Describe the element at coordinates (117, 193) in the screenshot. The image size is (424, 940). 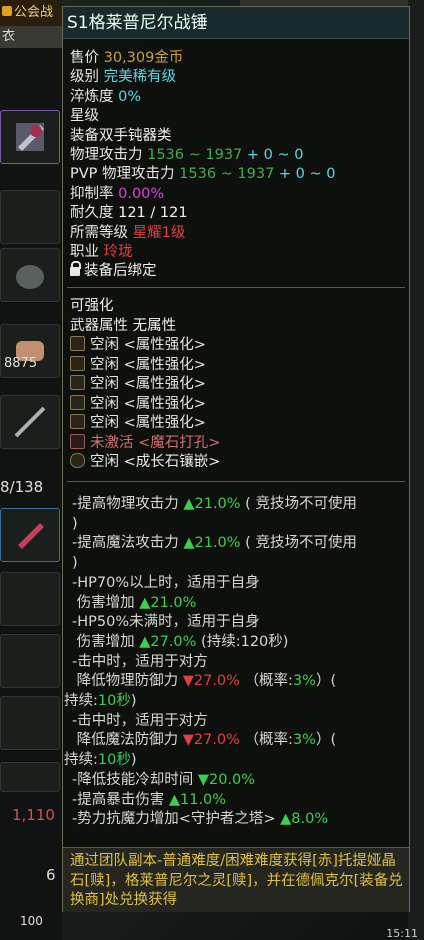
I see `suppress-row: 抑制率 0.00%` at that location.